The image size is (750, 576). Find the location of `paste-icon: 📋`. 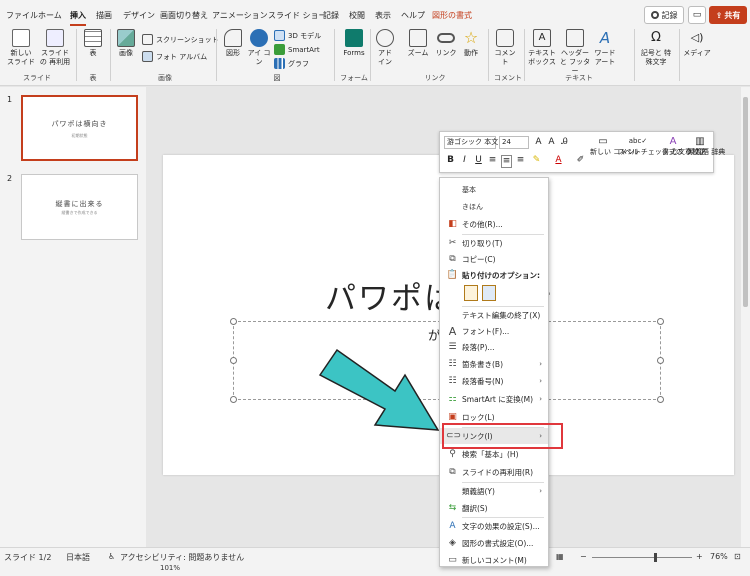

paste-icon: 📋 is located at coordinates (452, 275).